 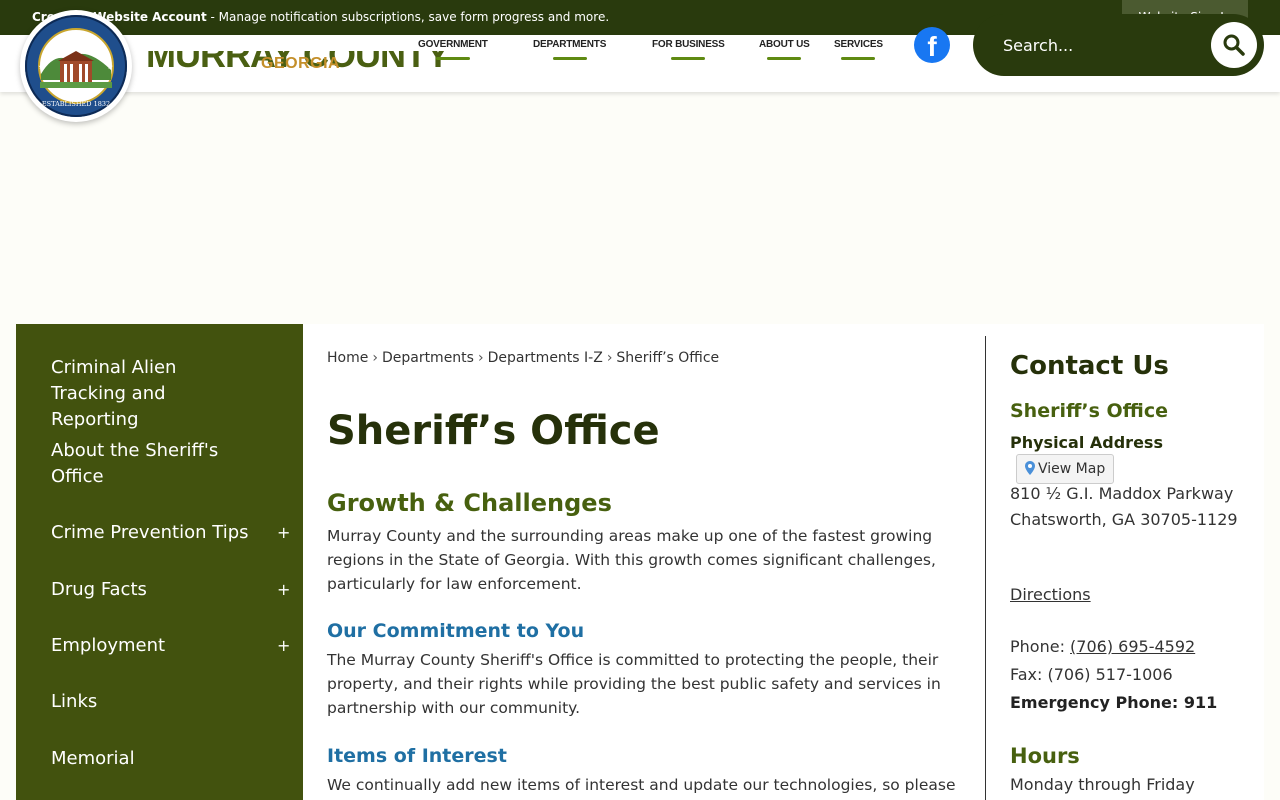 I want to click on section-heading-items-of-interest: Items of Interest, so click(x=417, y=756).